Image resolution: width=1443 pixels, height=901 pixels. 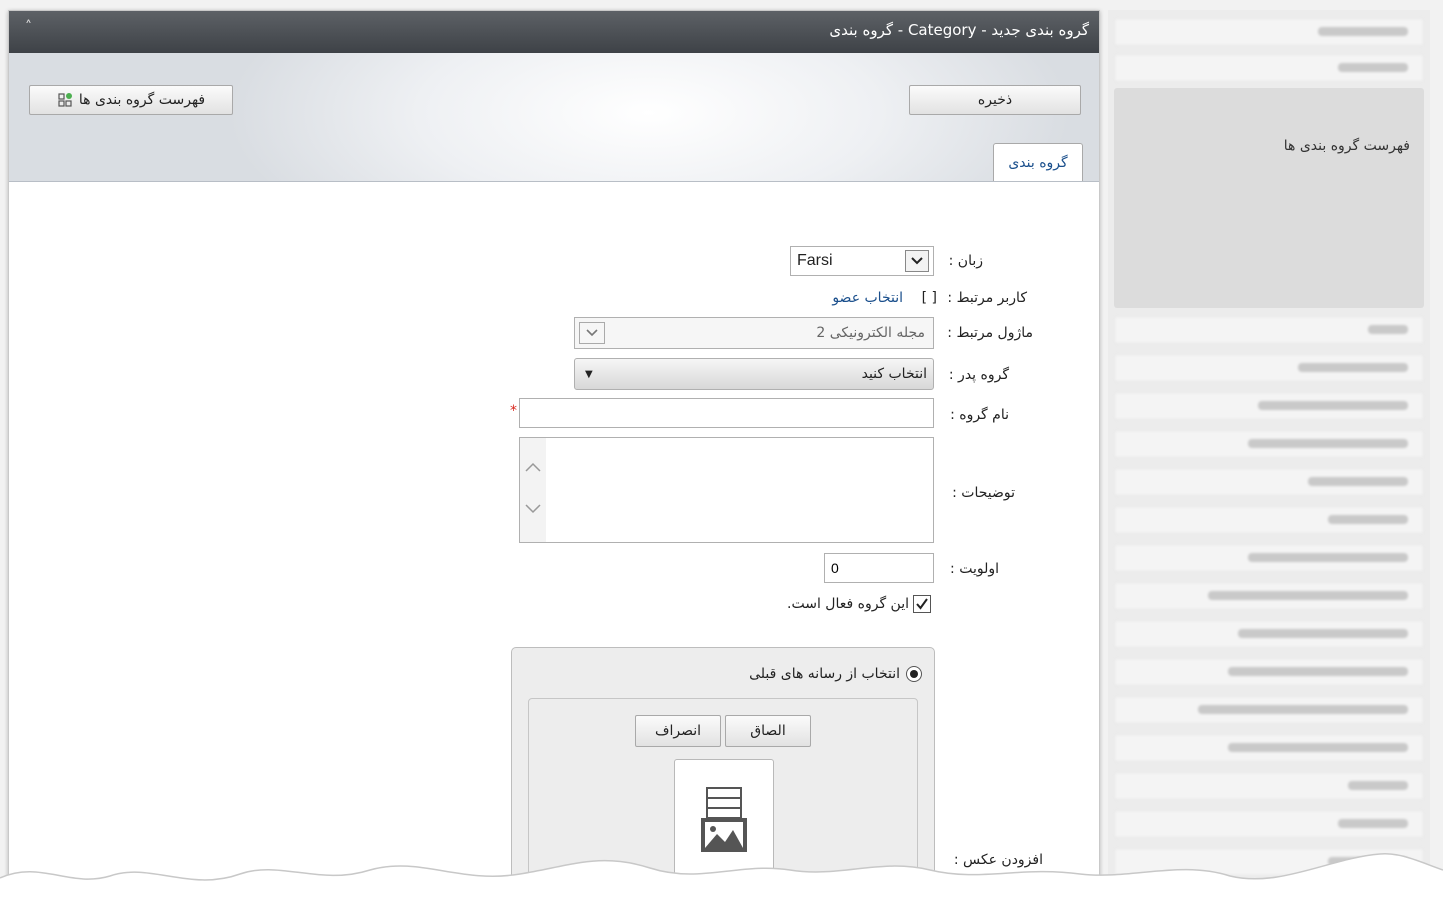 I want to click on related-user-label: کاربر مرتبط :, so click(x=987, y=298).